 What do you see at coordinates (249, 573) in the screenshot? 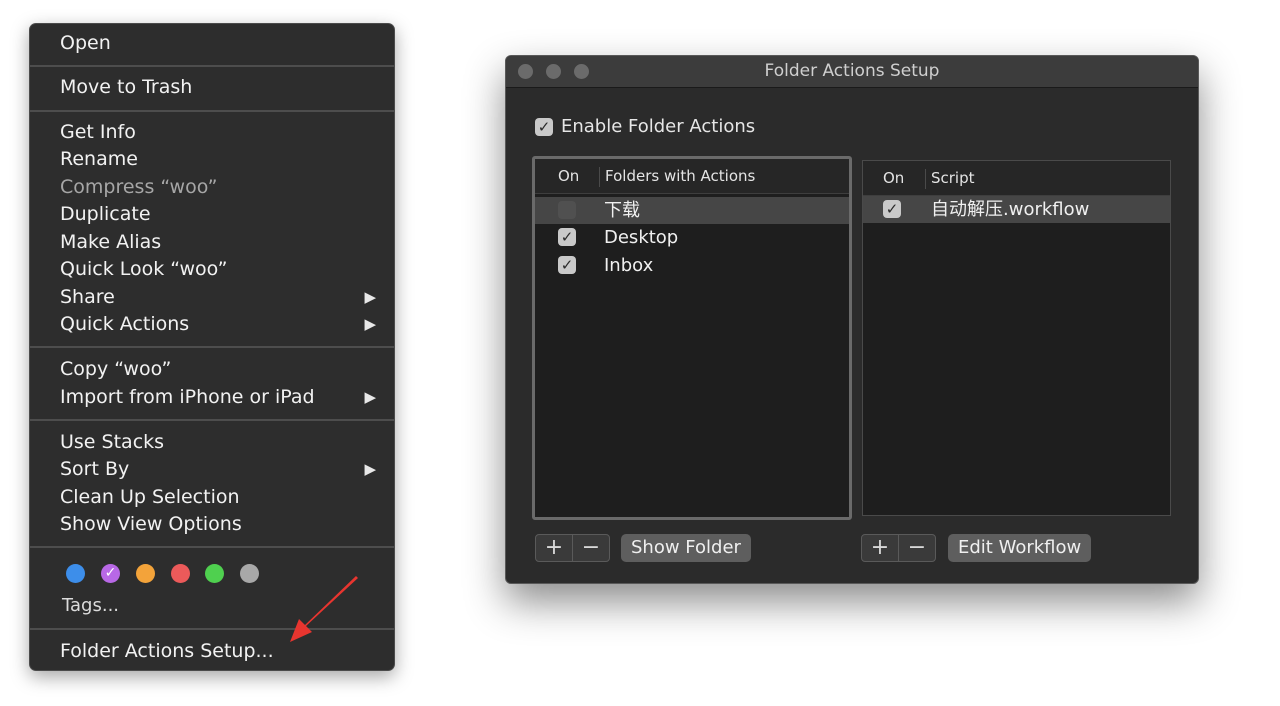
I see `tag-gray-dot` at bounding box center [249, 573].